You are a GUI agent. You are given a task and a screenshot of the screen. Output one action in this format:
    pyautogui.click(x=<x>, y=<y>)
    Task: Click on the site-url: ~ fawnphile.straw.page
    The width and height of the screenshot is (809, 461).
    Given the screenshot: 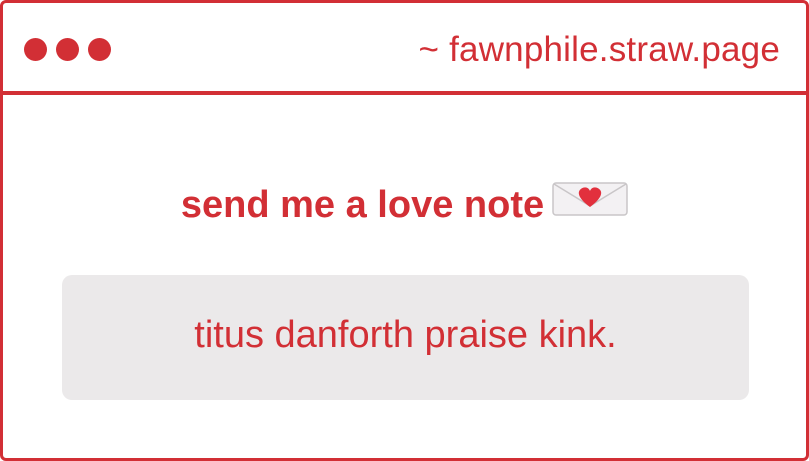 What is the action you would take?
    pyautogui.click(x=599, y=49)
    